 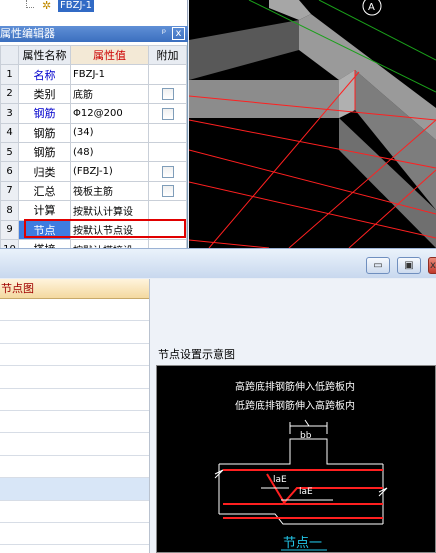 I want to click on node-label: 节点一, so click(x=302, y=543).